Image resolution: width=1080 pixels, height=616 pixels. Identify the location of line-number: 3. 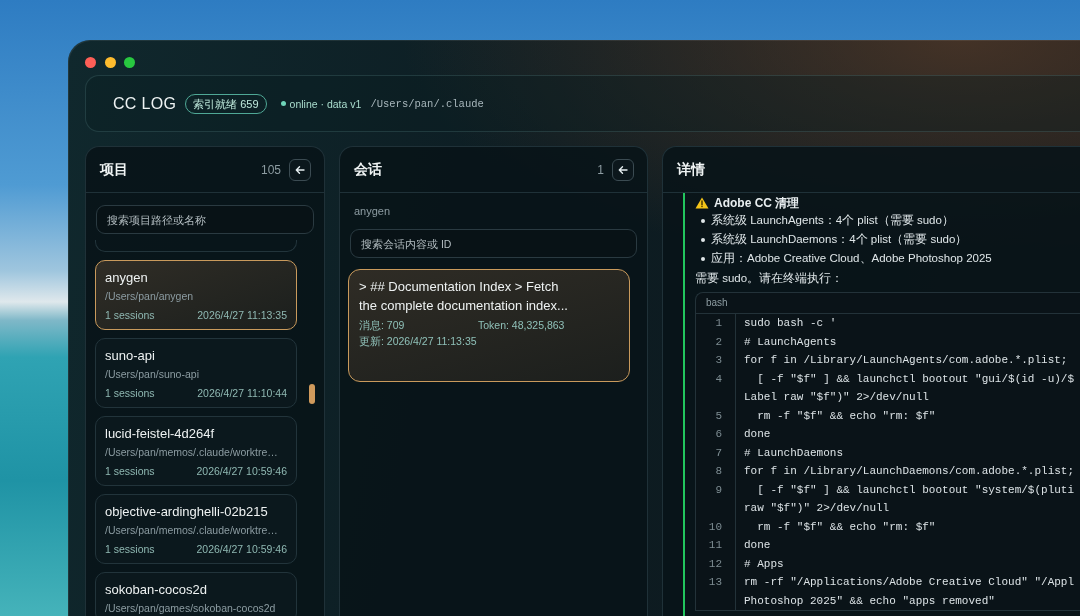
(718, 360).